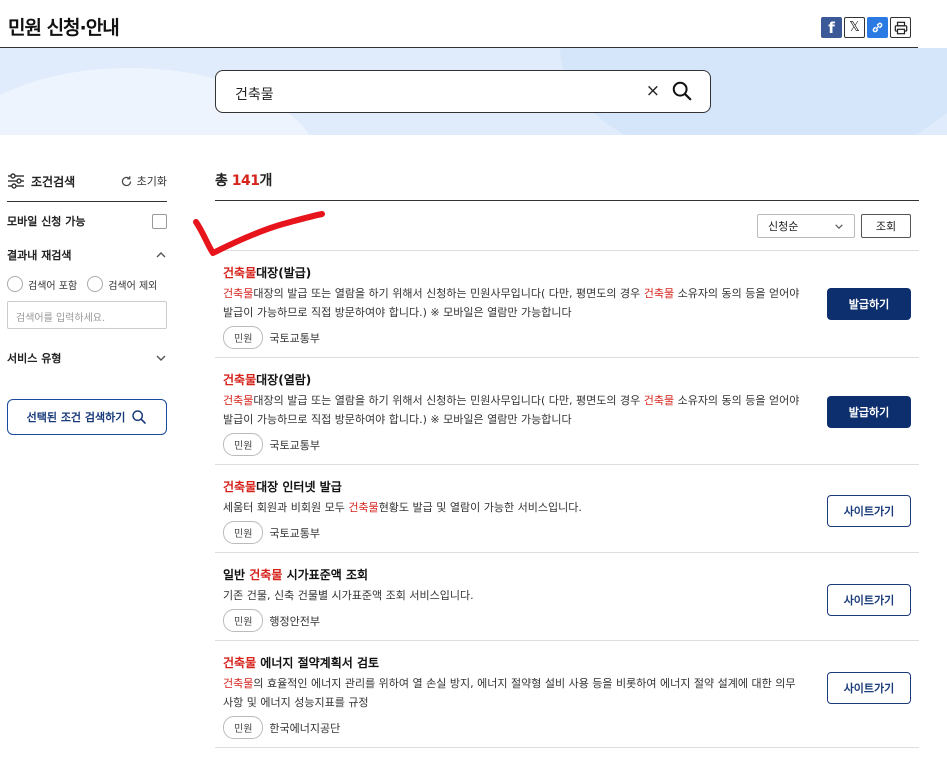  I want to click on x-twitter-icon: 𝕏, so click(854, 27).